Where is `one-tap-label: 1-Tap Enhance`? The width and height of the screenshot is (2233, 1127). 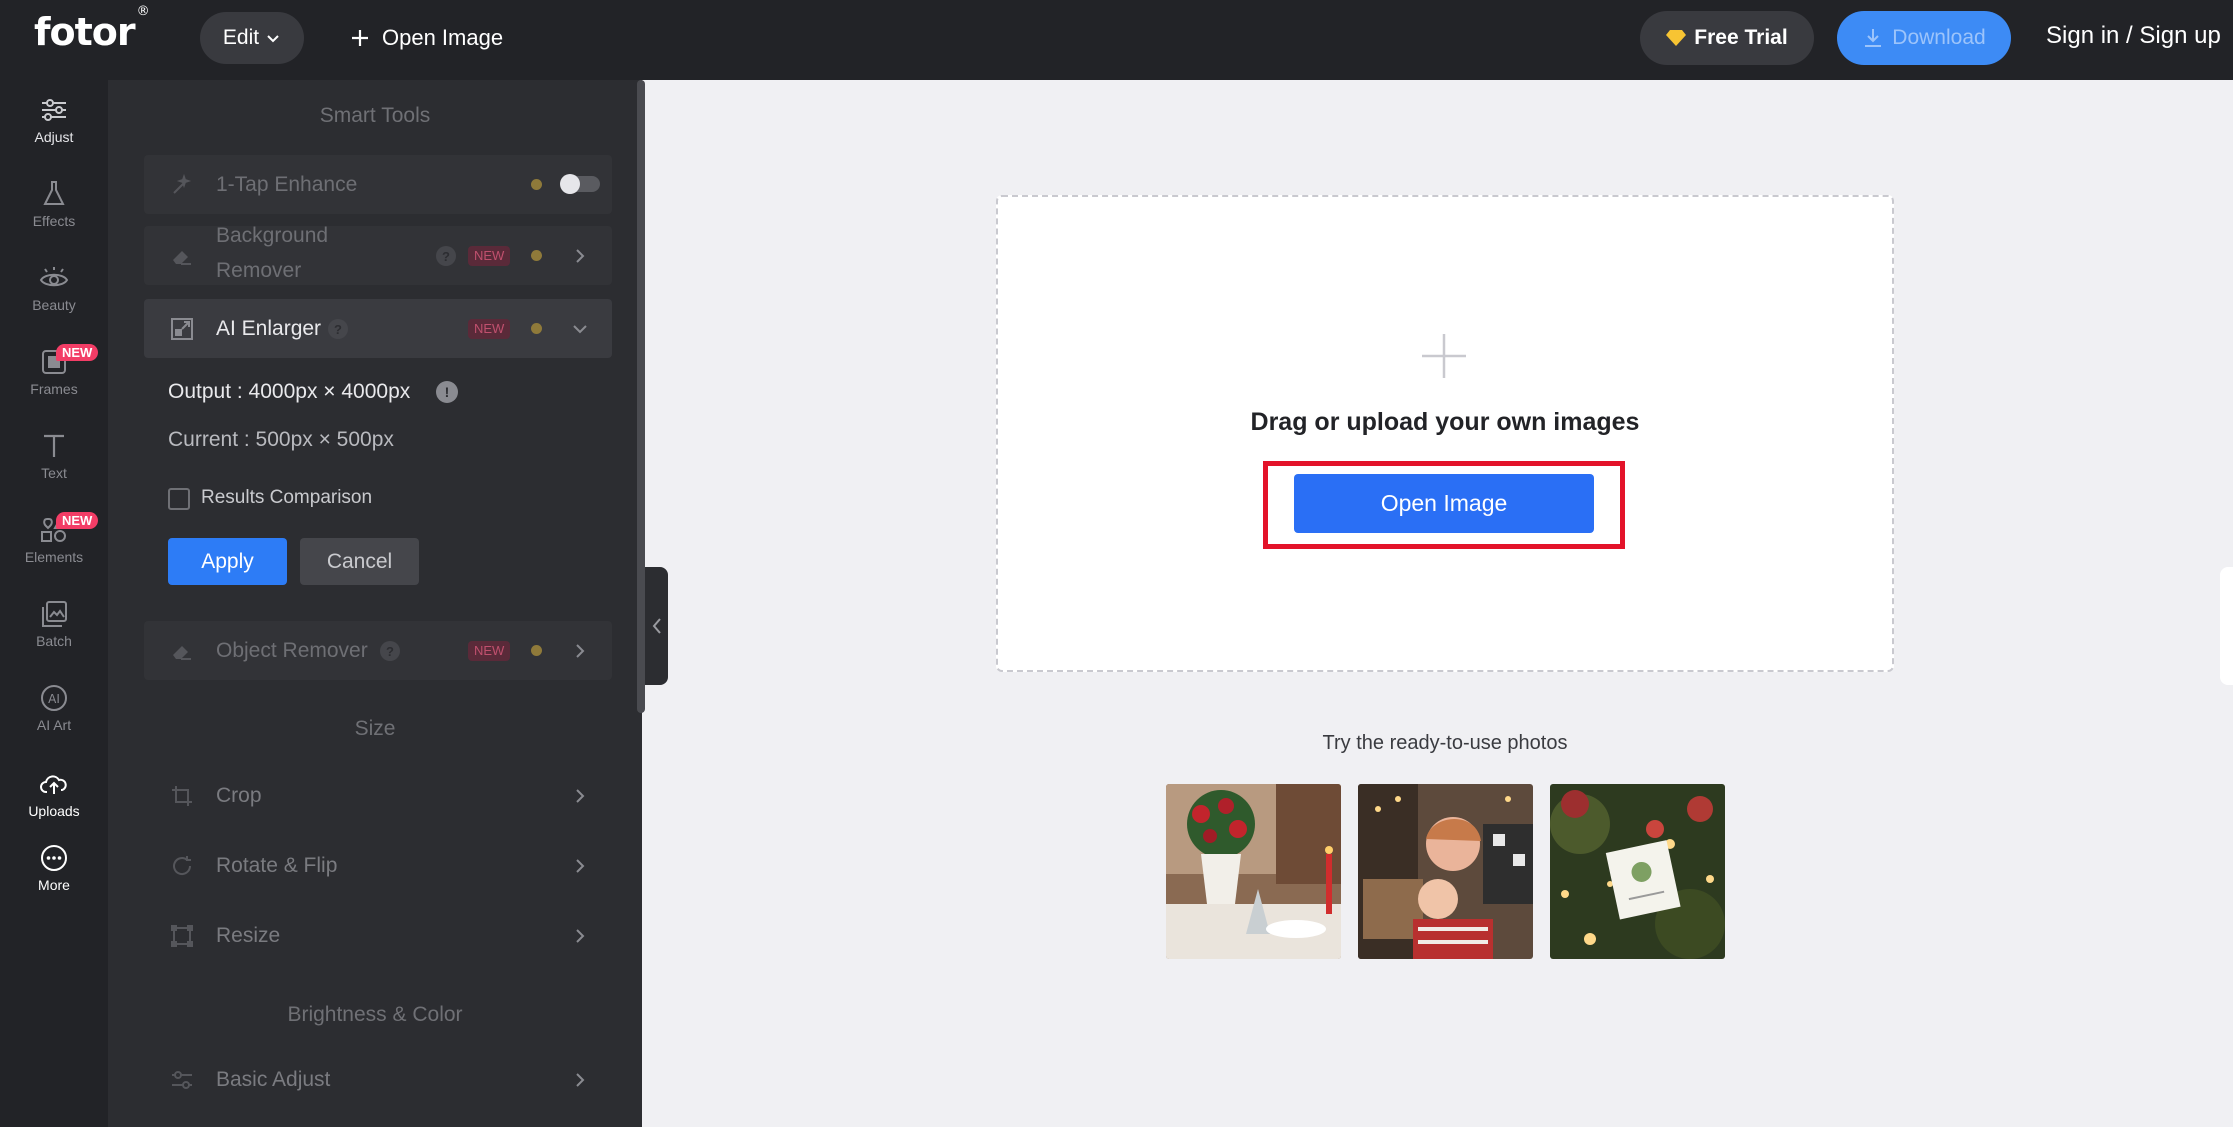 one-tap-label: 1-Tap Enhance is located at coordinates (287, 184).